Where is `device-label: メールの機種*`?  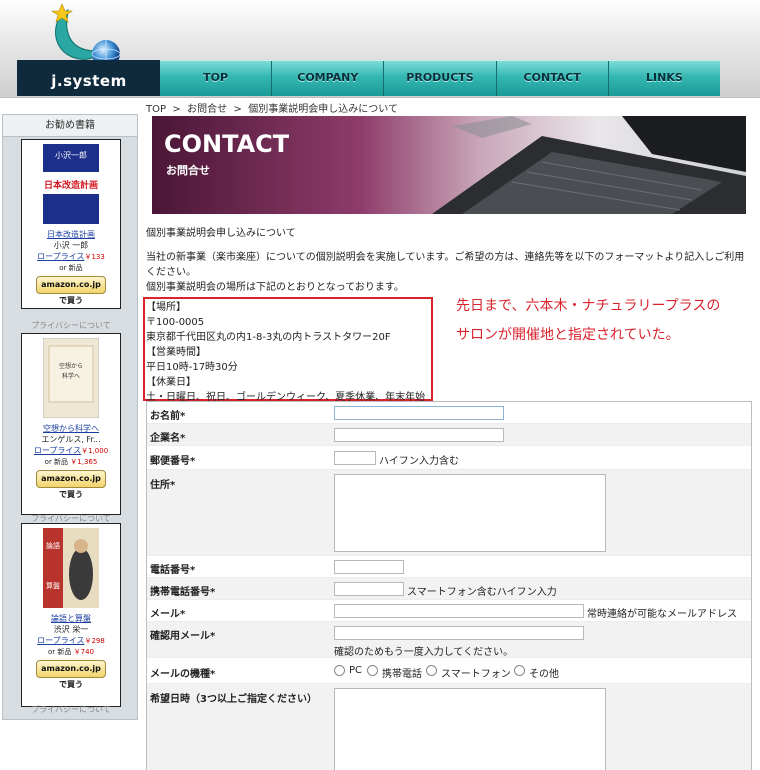 device-label: メールの機種* is located at coordinates (183, 674).